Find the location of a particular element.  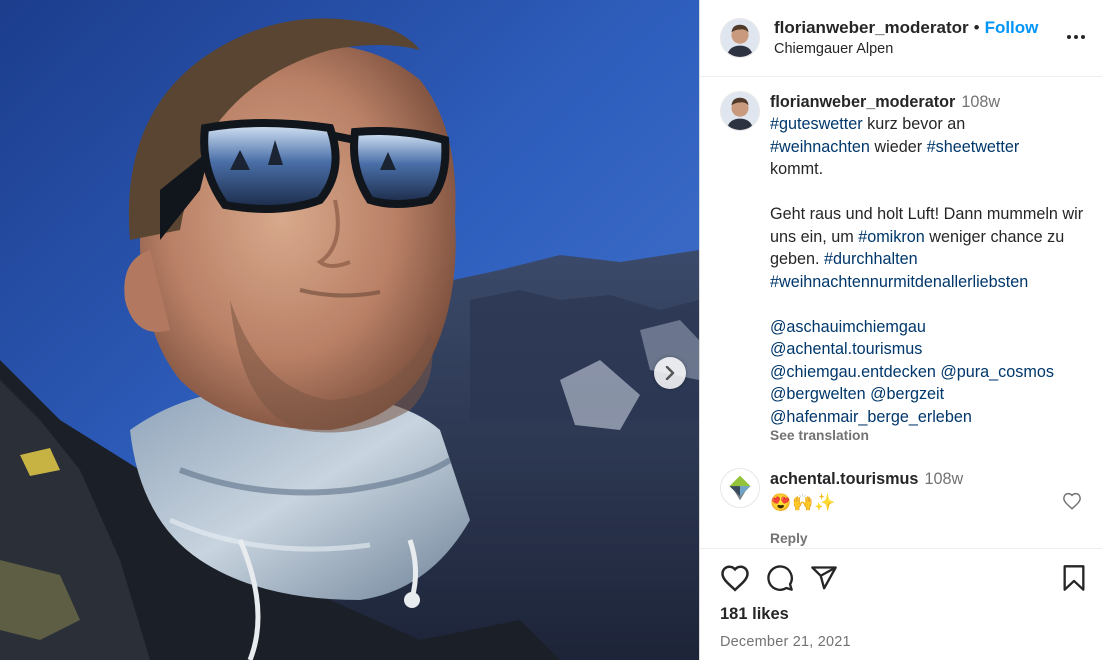

mention-link: @chiemgau.entdecken is located at coordinates (853, 372).